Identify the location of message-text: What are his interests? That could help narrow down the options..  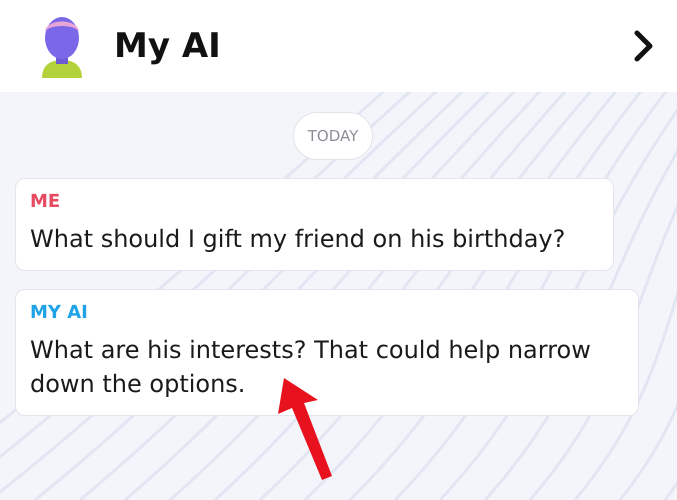
(311, 367).